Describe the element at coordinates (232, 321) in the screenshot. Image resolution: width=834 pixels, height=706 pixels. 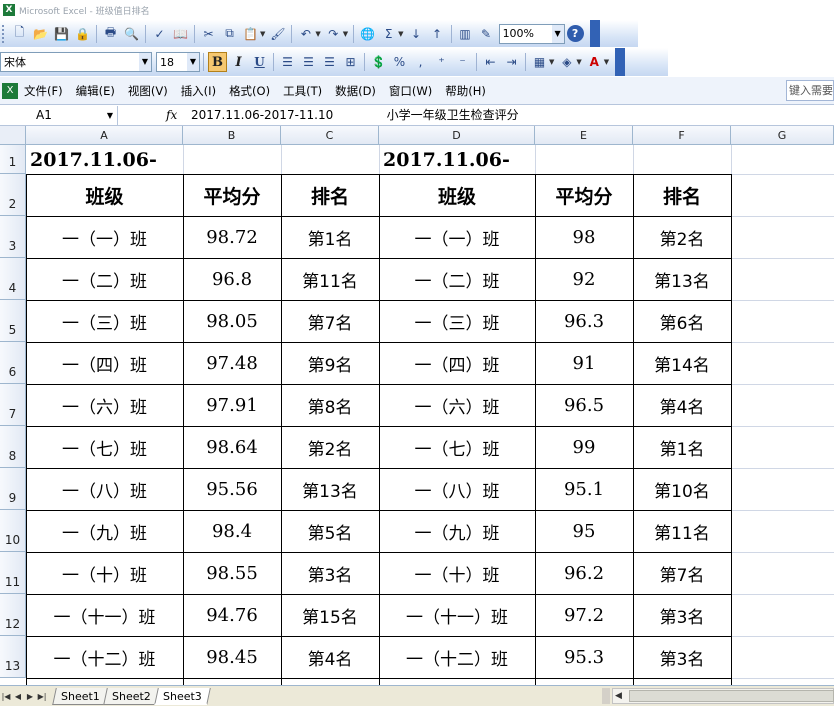
I see `cell-b5: 98.05` at that location.